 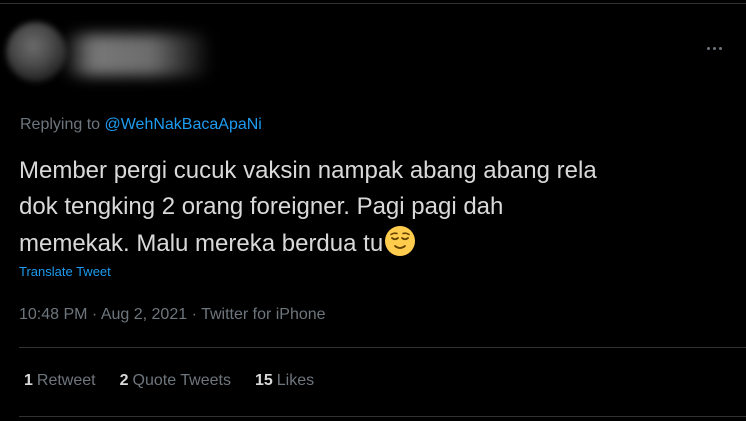 What do you see at coordinates (201, 243) in the screenshot?
I see `tweet-text-line-3: memekak. Malu mereka berdua tu` at bounding box center [201, 243].